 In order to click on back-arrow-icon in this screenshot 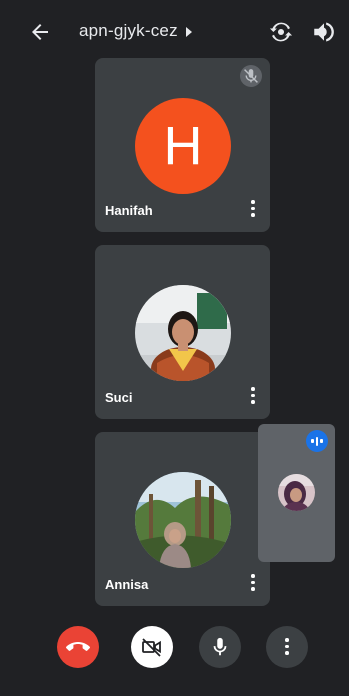, I will do `click(40, 32)`.